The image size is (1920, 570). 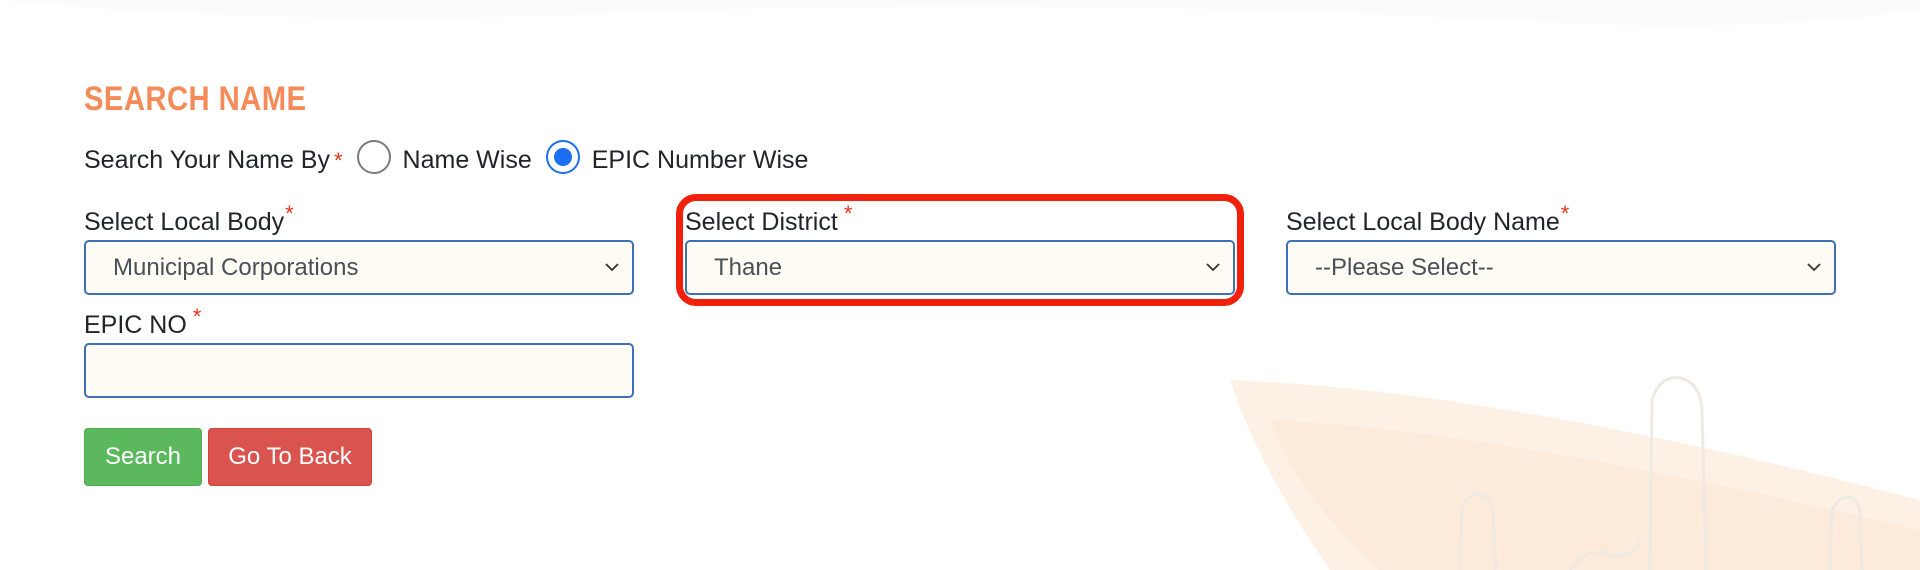 What do you see at coordinates (769, 218) in the screenshot?
I see `district-label: Select District *` at bounding box center [769, 218].